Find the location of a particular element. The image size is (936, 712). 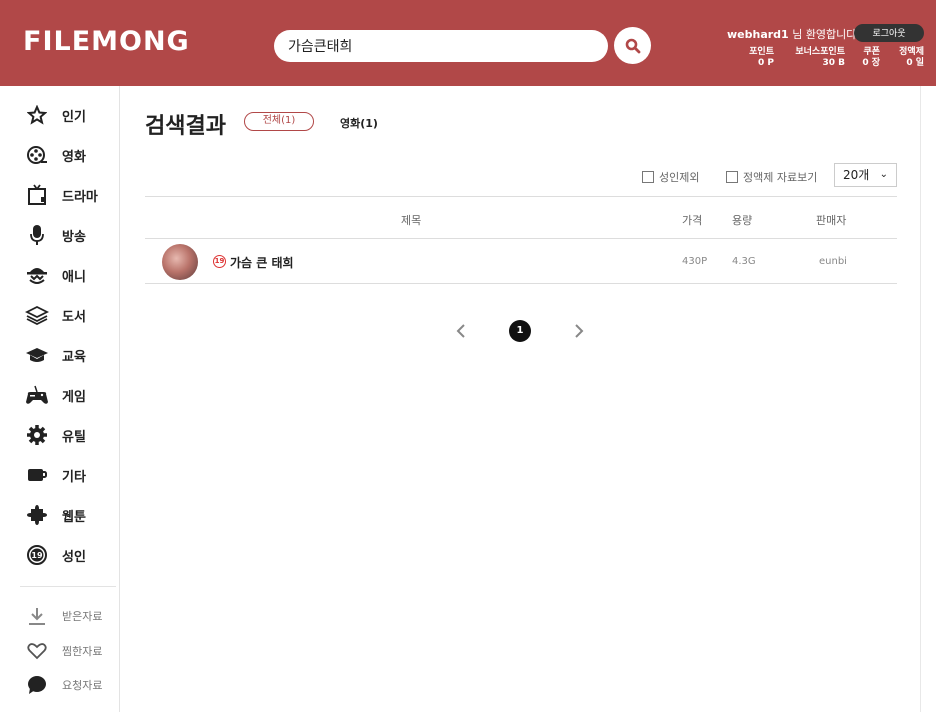

stat-coupon-label: 쿠폰 is located at coordinates (871, 52).